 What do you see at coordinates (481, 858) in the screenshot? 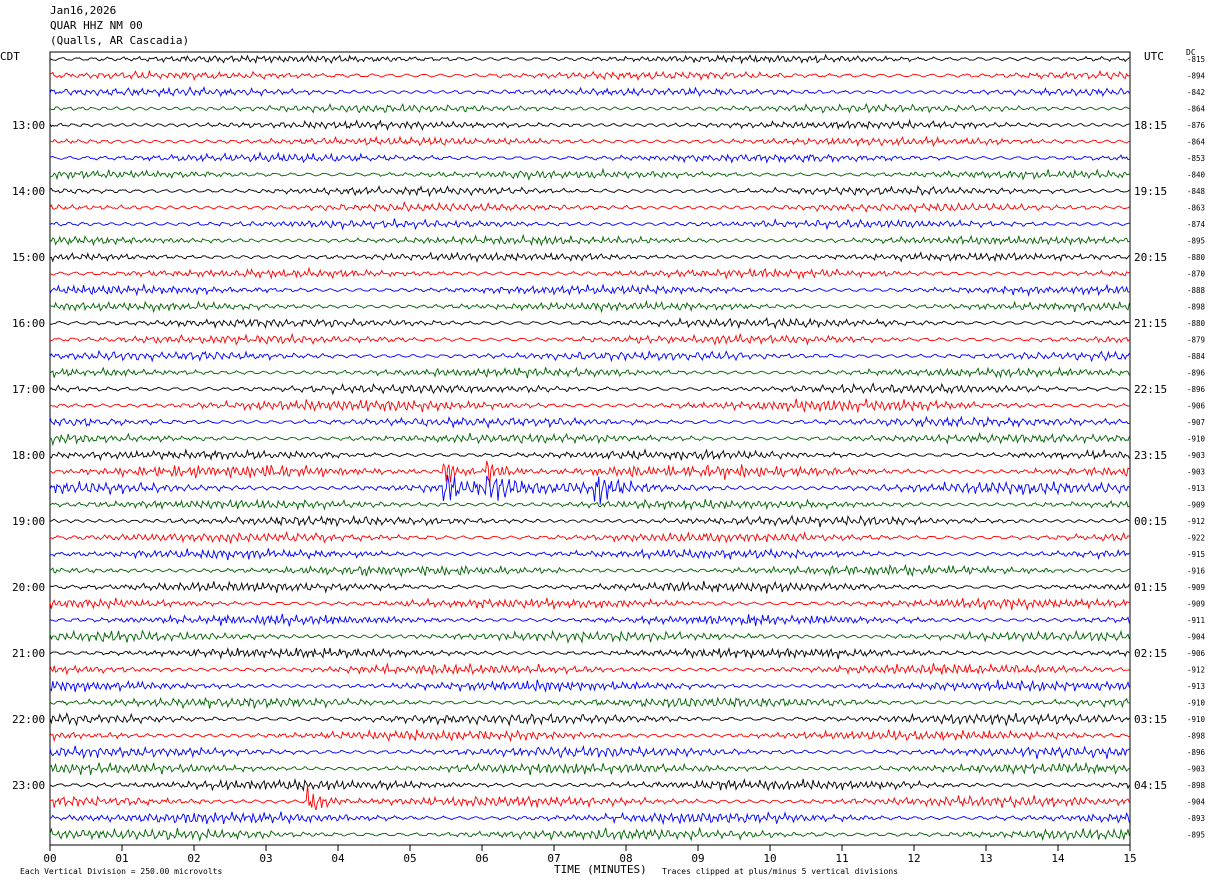
I see `x-tick-label: 06` at bounding box center [481, 858].